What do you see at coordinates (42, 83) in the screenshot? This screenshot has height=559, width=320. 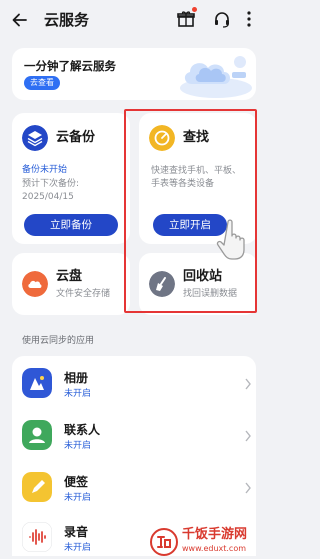 I see `banner-view-button: 去查看` at bounding box center [42, 83].